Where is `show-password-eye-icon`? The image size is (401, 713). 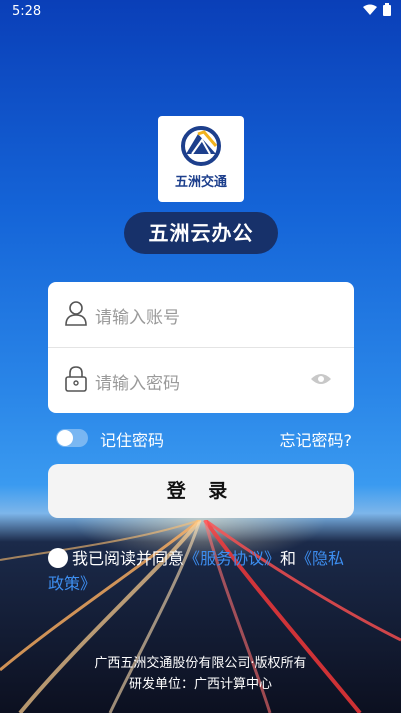 show-password-eye-icon is located at coordinates (321, 379).